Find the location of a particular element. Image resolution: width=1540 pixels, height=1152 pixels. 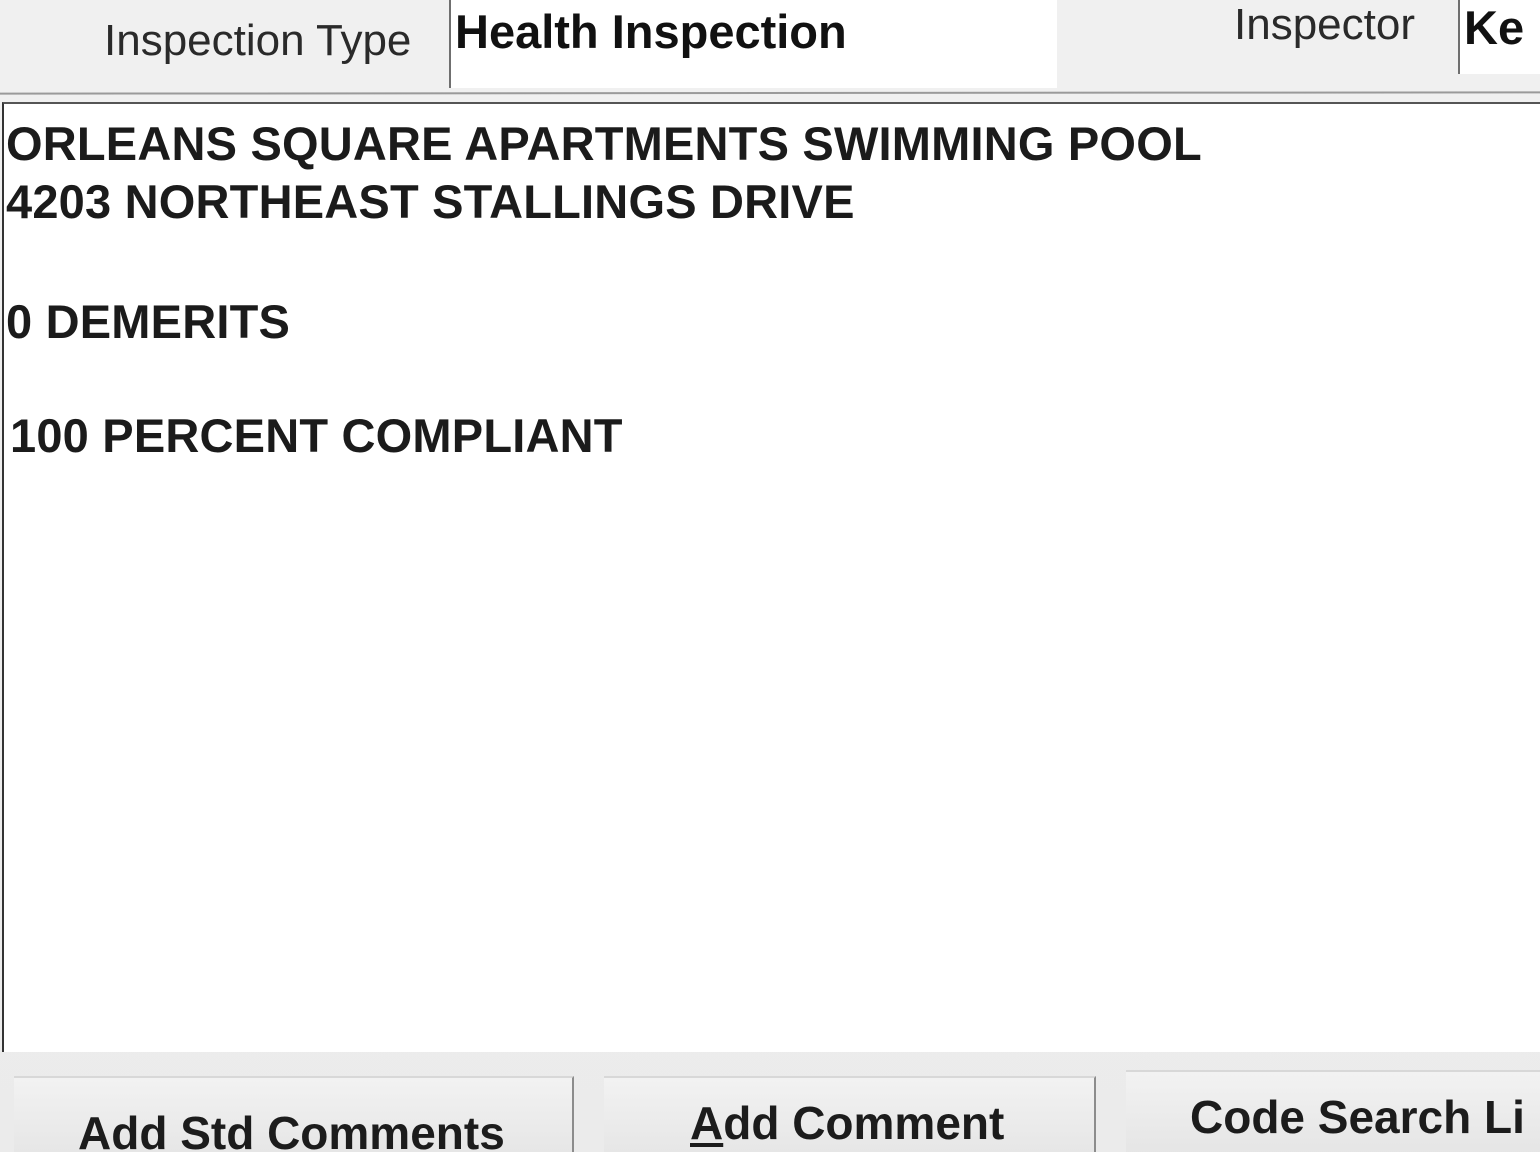

comment-line: 100 PERCENT COMPLIANT is located at coordinates (316, 435).